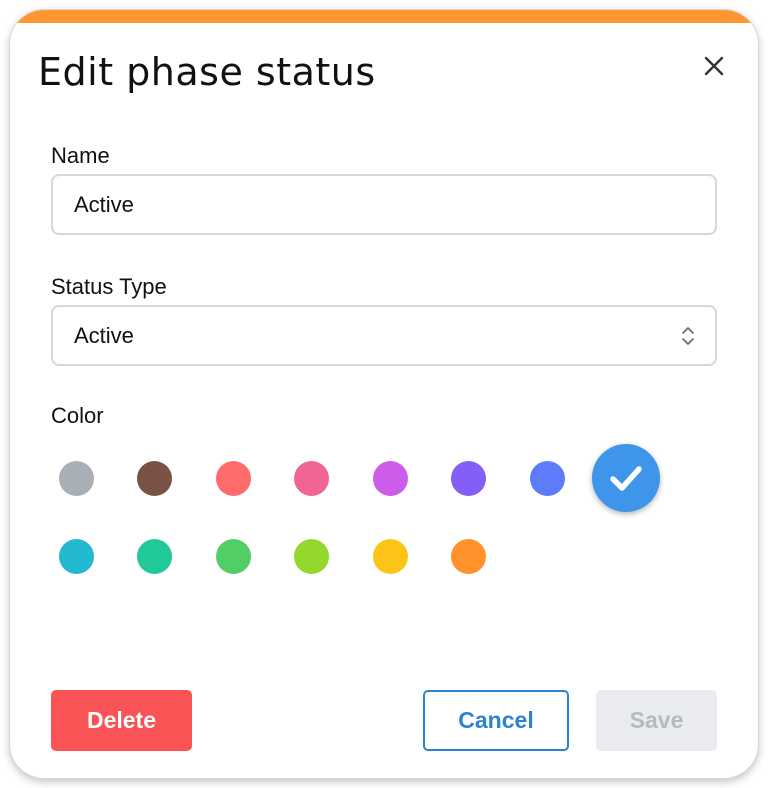 Image resolution: width=768 pixels, height=788 pixels. I want to click on dialog-accent-bar, so click(384, 16).